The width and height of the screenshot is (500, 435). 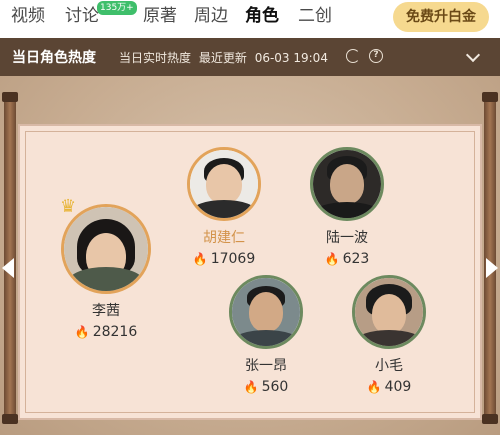 I want to click on discussion-count-badge: 135万+, so click(x=117, y=8).